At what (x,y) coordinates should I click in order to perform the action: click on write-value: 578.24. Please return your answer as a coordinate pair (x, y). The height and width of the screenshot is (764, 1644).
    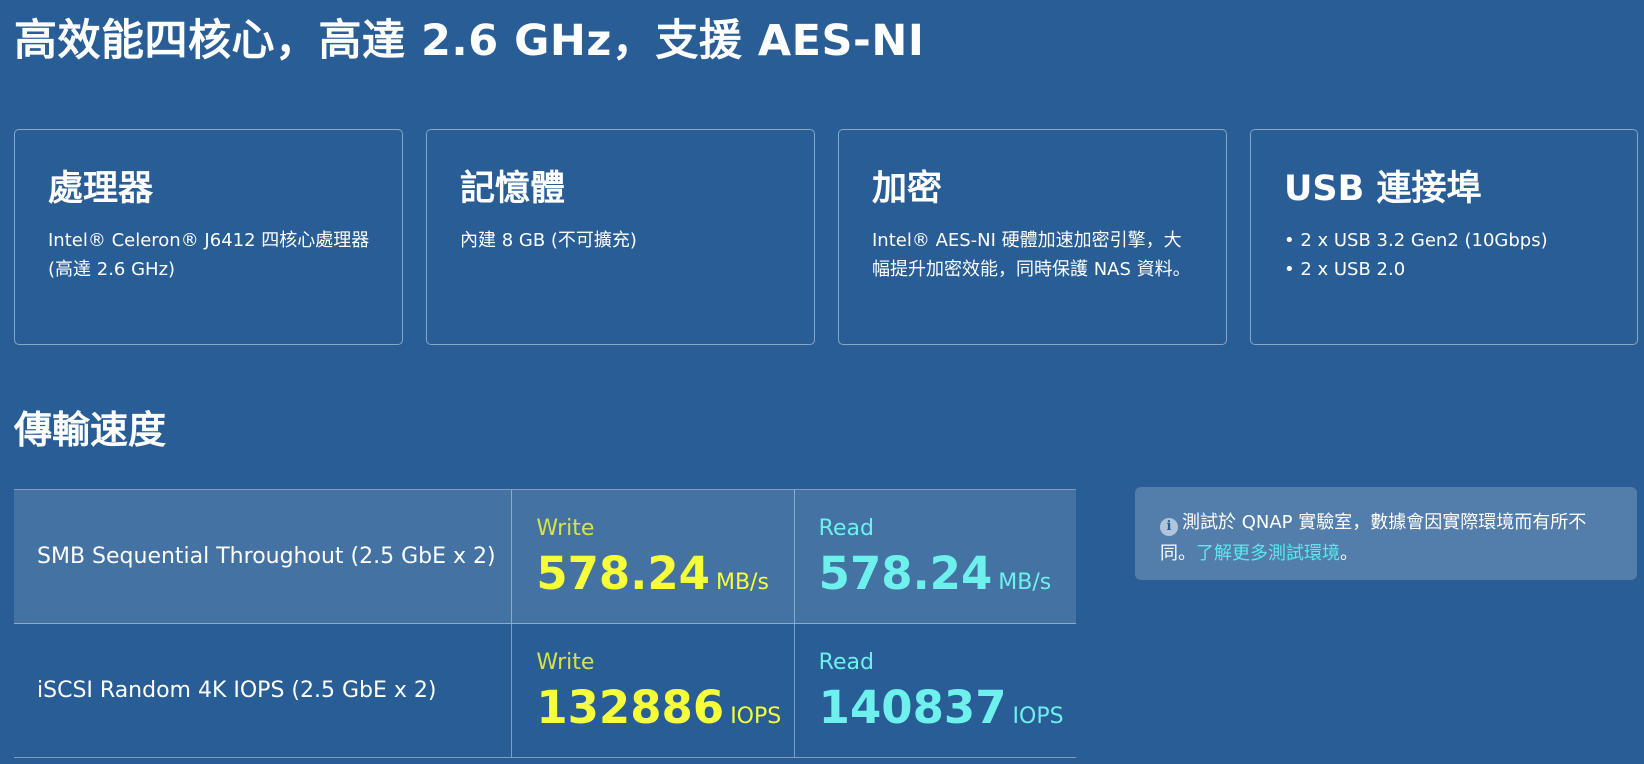
    Looking at the image, I should click on (623, 573).